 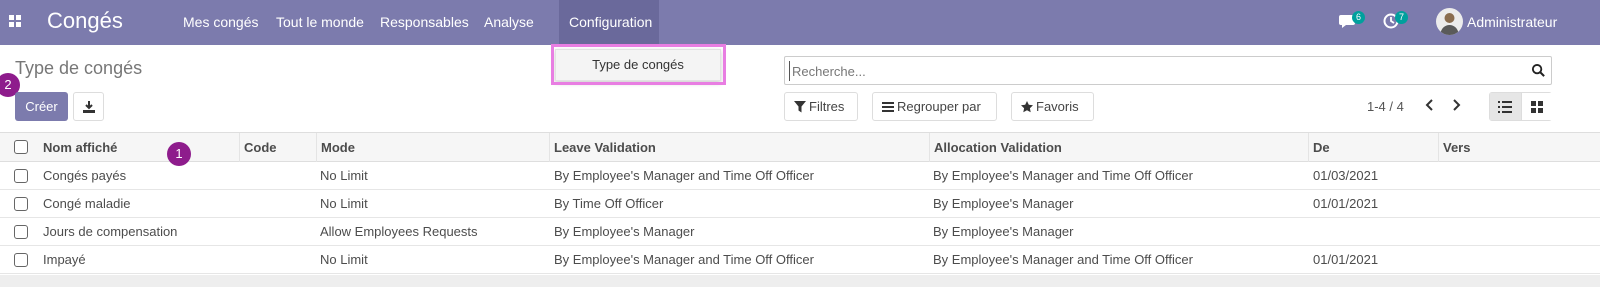 I want to click on cell-nom-affiche: Congés payés, so click(x=85, y=175).